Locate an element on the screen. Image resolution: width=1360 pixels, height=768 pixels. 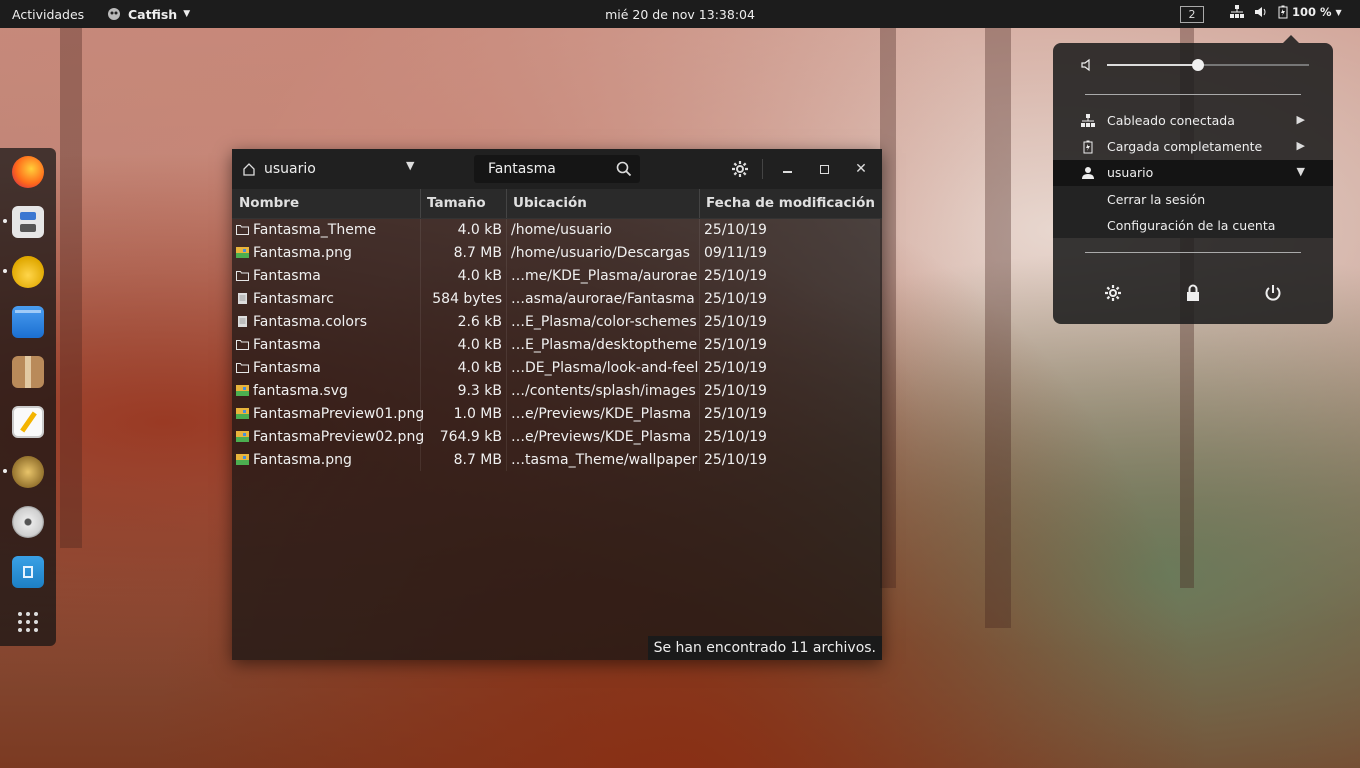
divider is located at coordinates (1193, 94).